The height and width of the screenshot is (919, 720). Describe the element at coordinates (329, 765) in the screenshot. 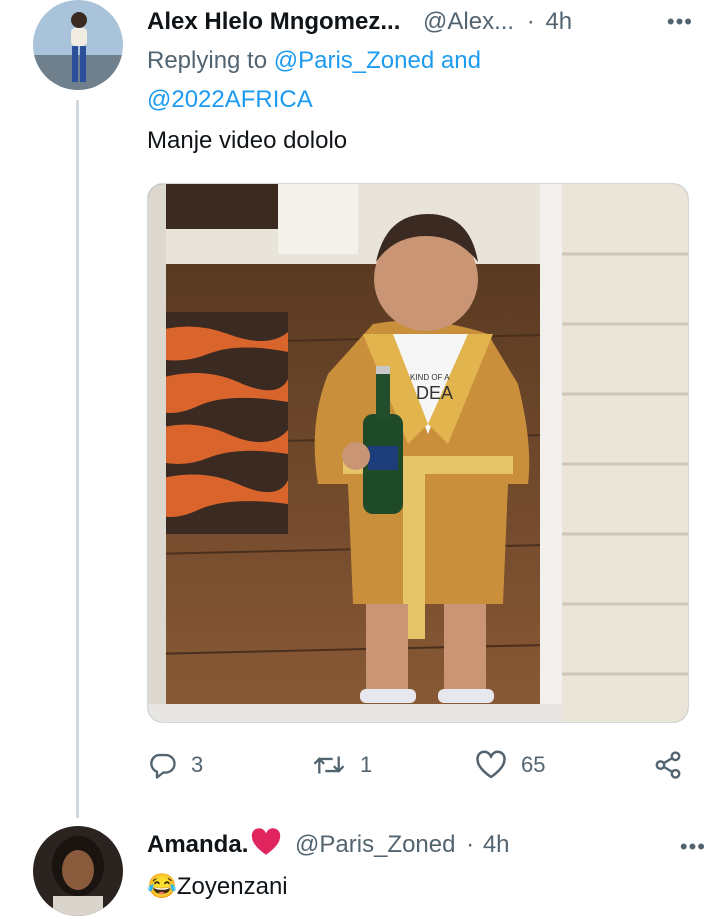

I see `retweet-icon` at that location.